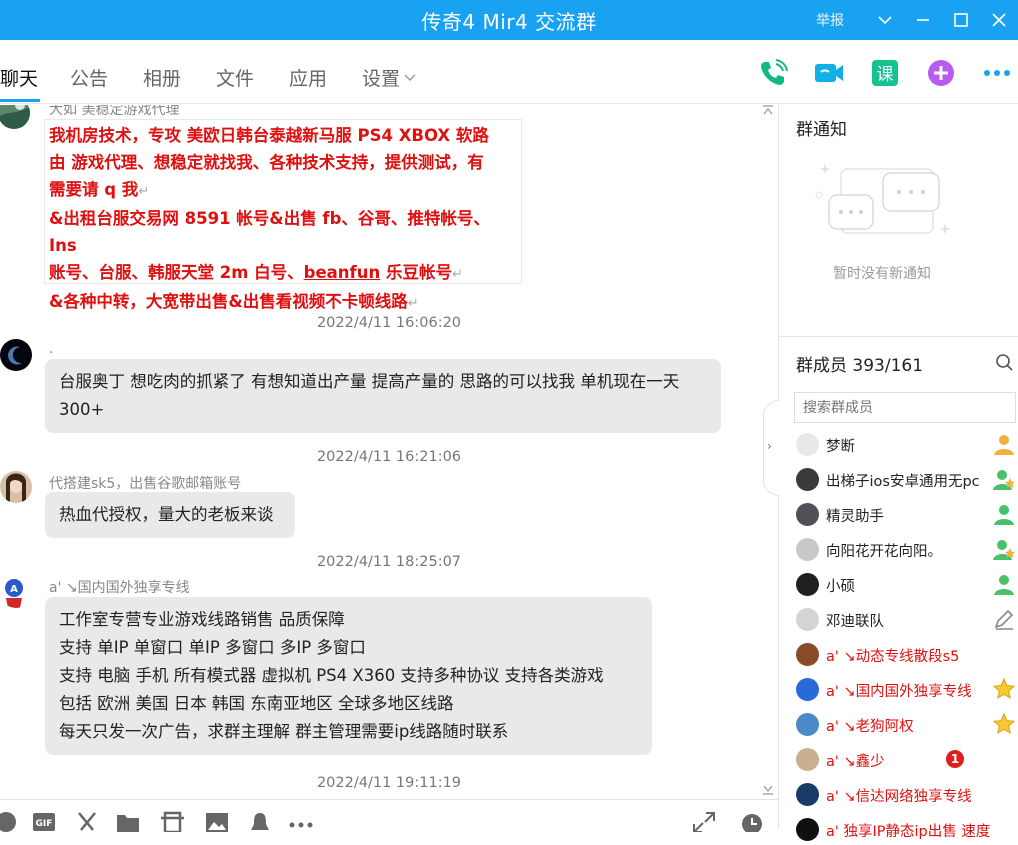 The height and width of the screenshot is (845, 1018). Describe the element at coordinates (907, 795) in the screenshot. I see `member-row: a' ↘信达网络独享专线` at that location.